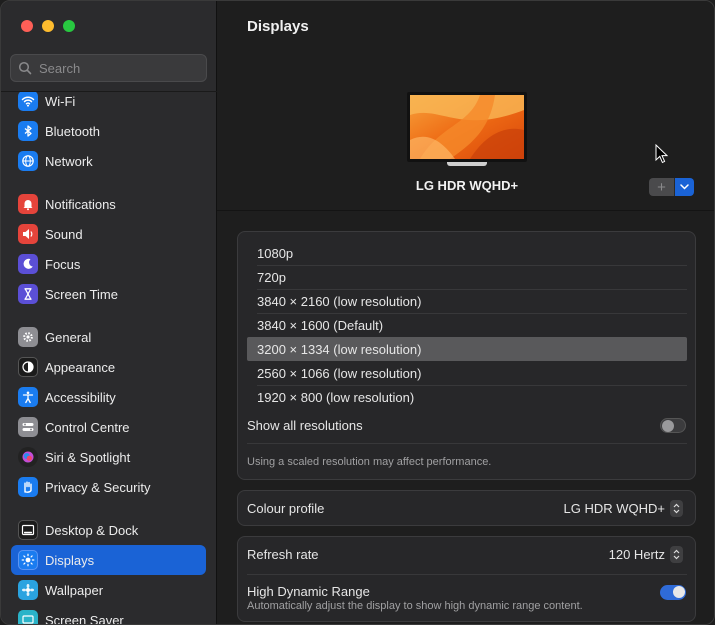  I want to click on resolution-option-selected: 3200 × 1334 (low resolution), so click(467, 349).